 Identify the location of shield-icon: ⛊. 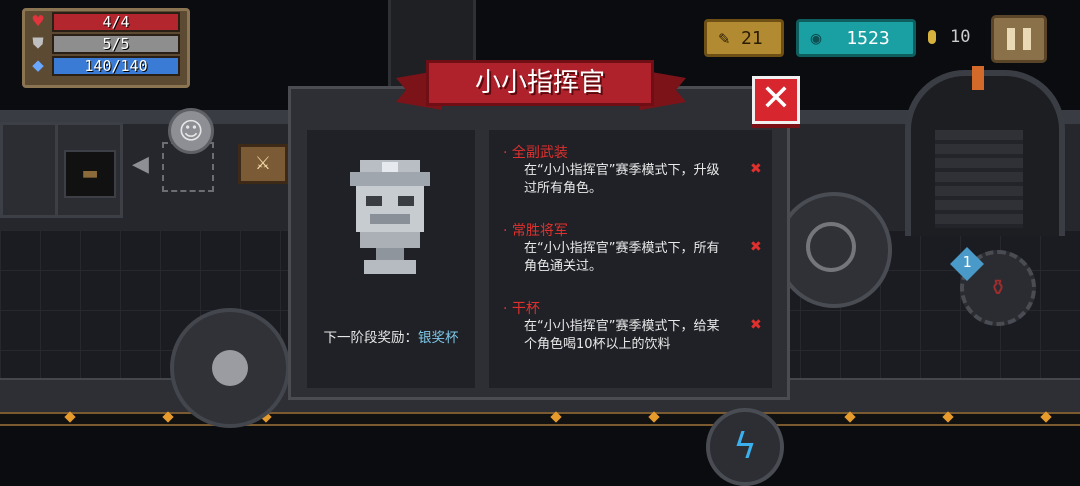
(38, 43).